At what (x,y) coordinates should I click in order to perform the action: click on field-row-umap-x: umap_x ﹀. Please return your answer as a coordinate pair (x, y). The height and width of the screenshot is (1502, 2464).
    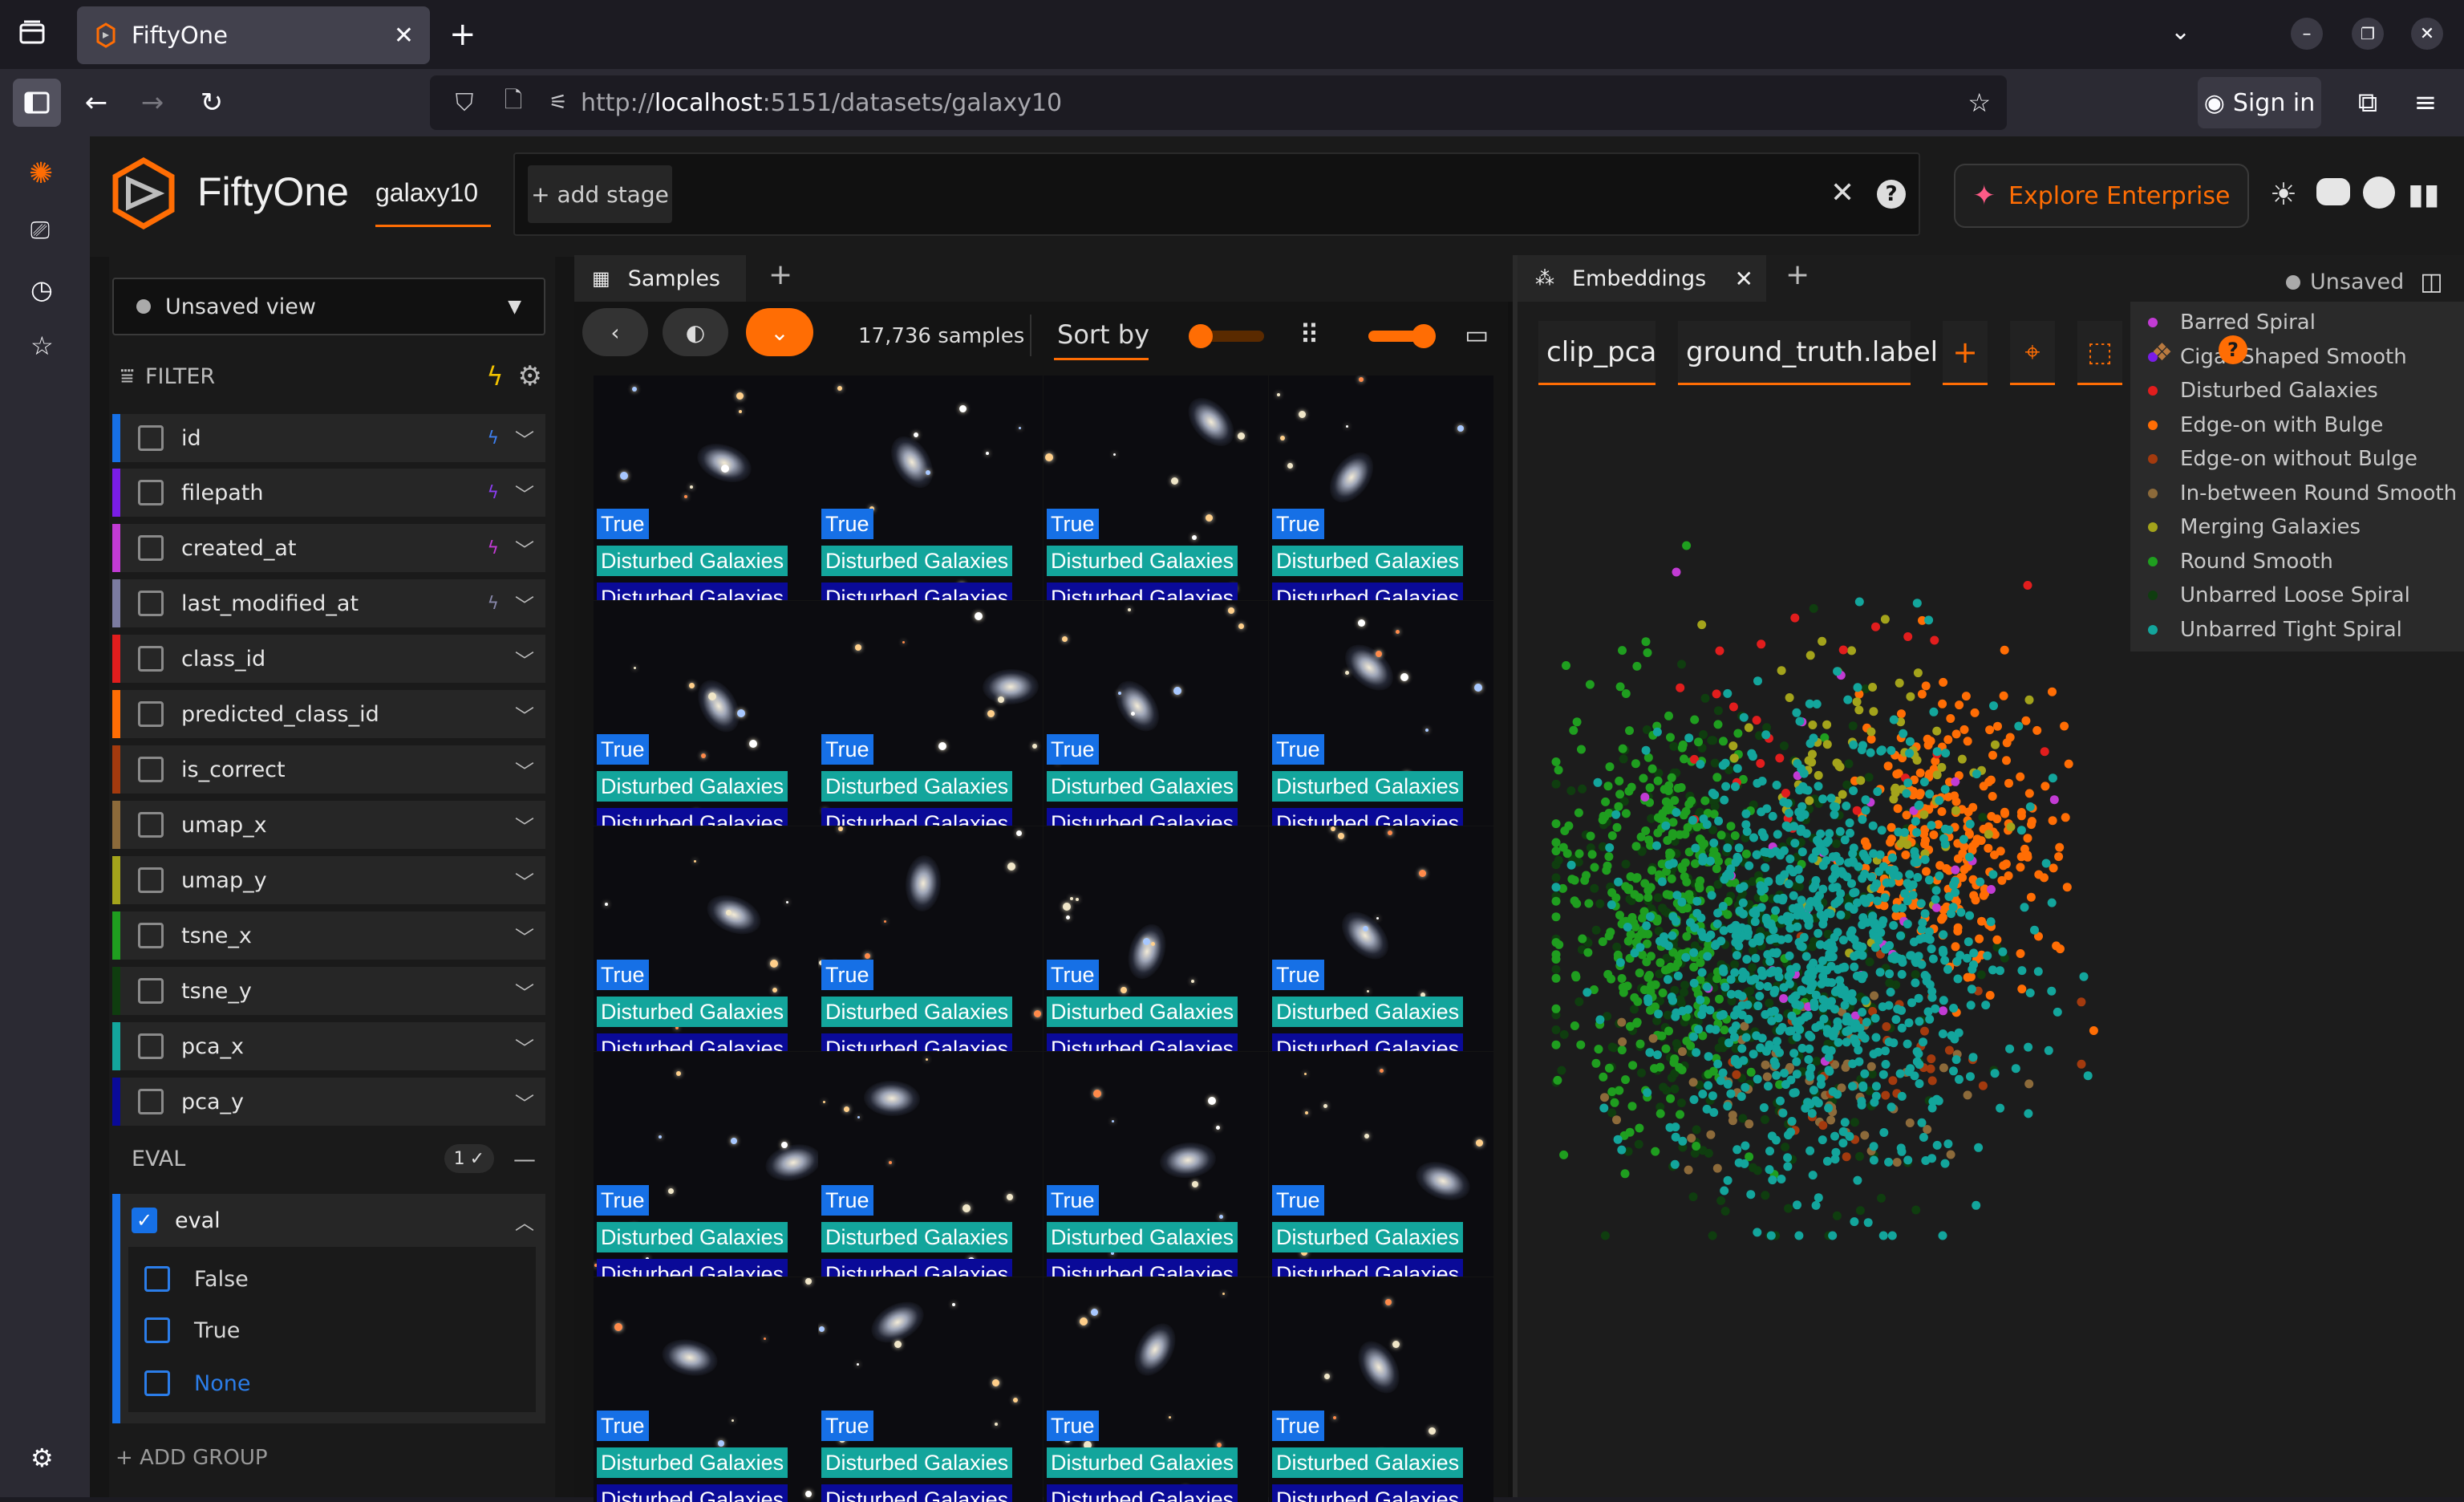
    Looking at the image, I should click on (328, 825).